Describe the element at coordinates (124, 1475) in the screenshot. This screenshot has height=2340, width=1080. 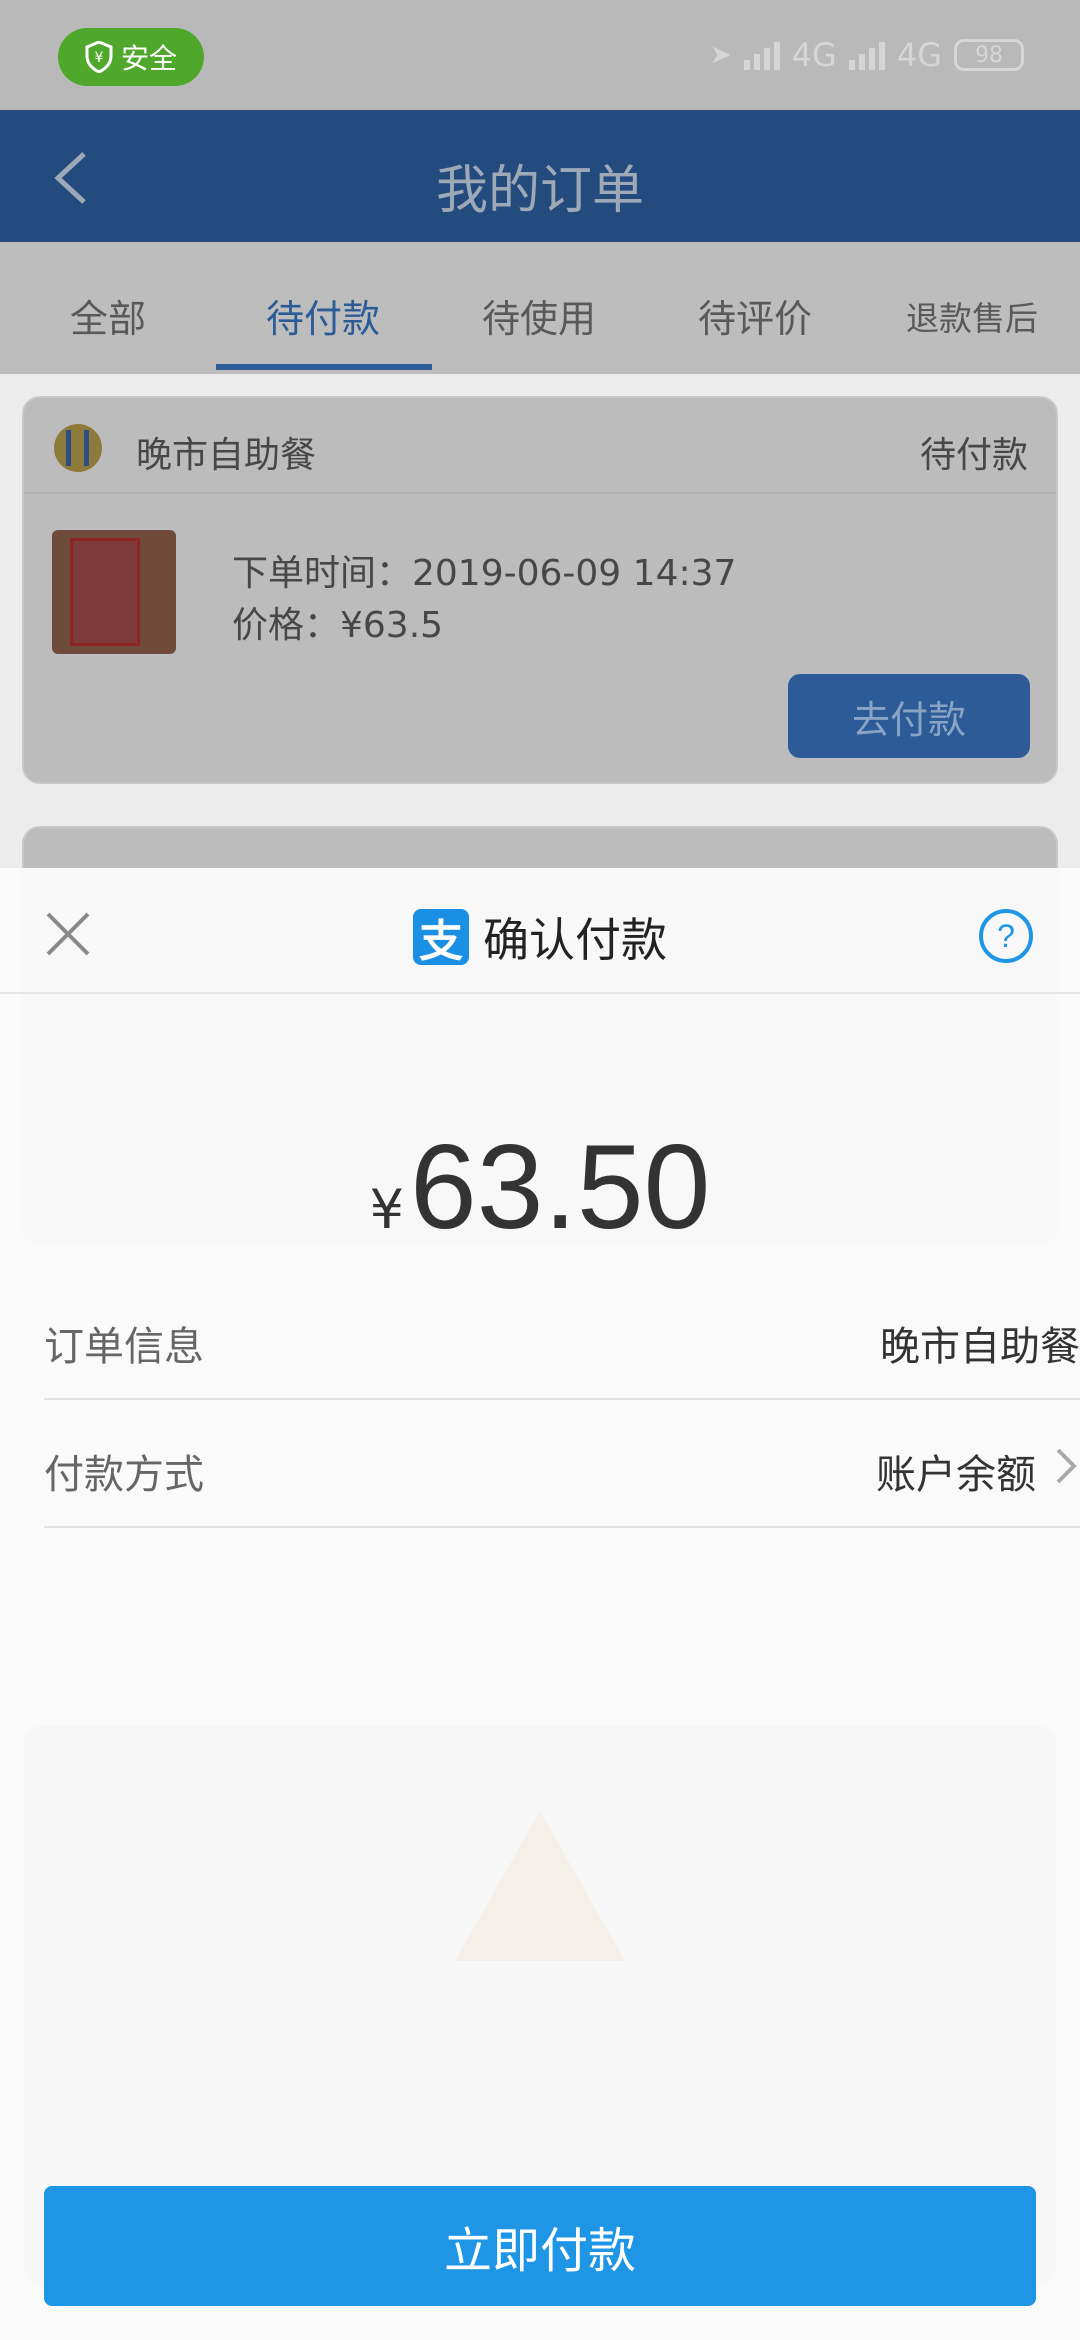
I see `payment-method-label: 付款方式` at that location.